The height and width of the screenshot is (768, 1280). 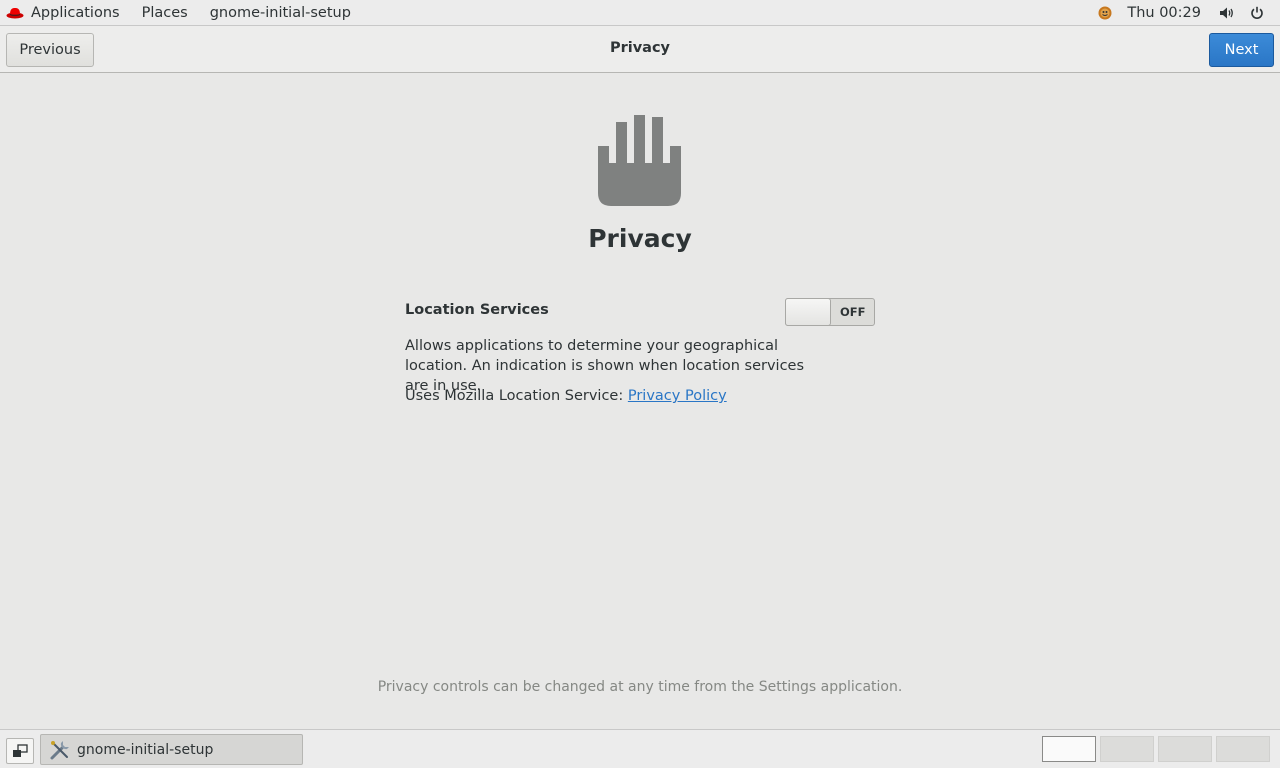 I want to click on top-panel-menus: Applications Places gnome-initial-setup, so click(x=181, y=13).